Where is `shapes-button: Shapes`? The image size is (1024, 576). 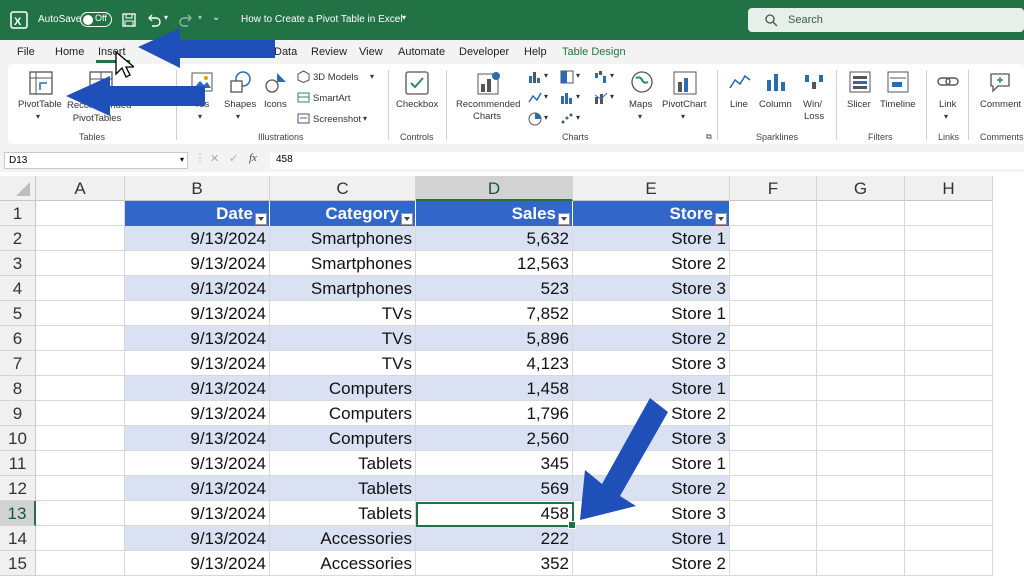
shapes-button: Shapes is located at coordinates (240, 104).